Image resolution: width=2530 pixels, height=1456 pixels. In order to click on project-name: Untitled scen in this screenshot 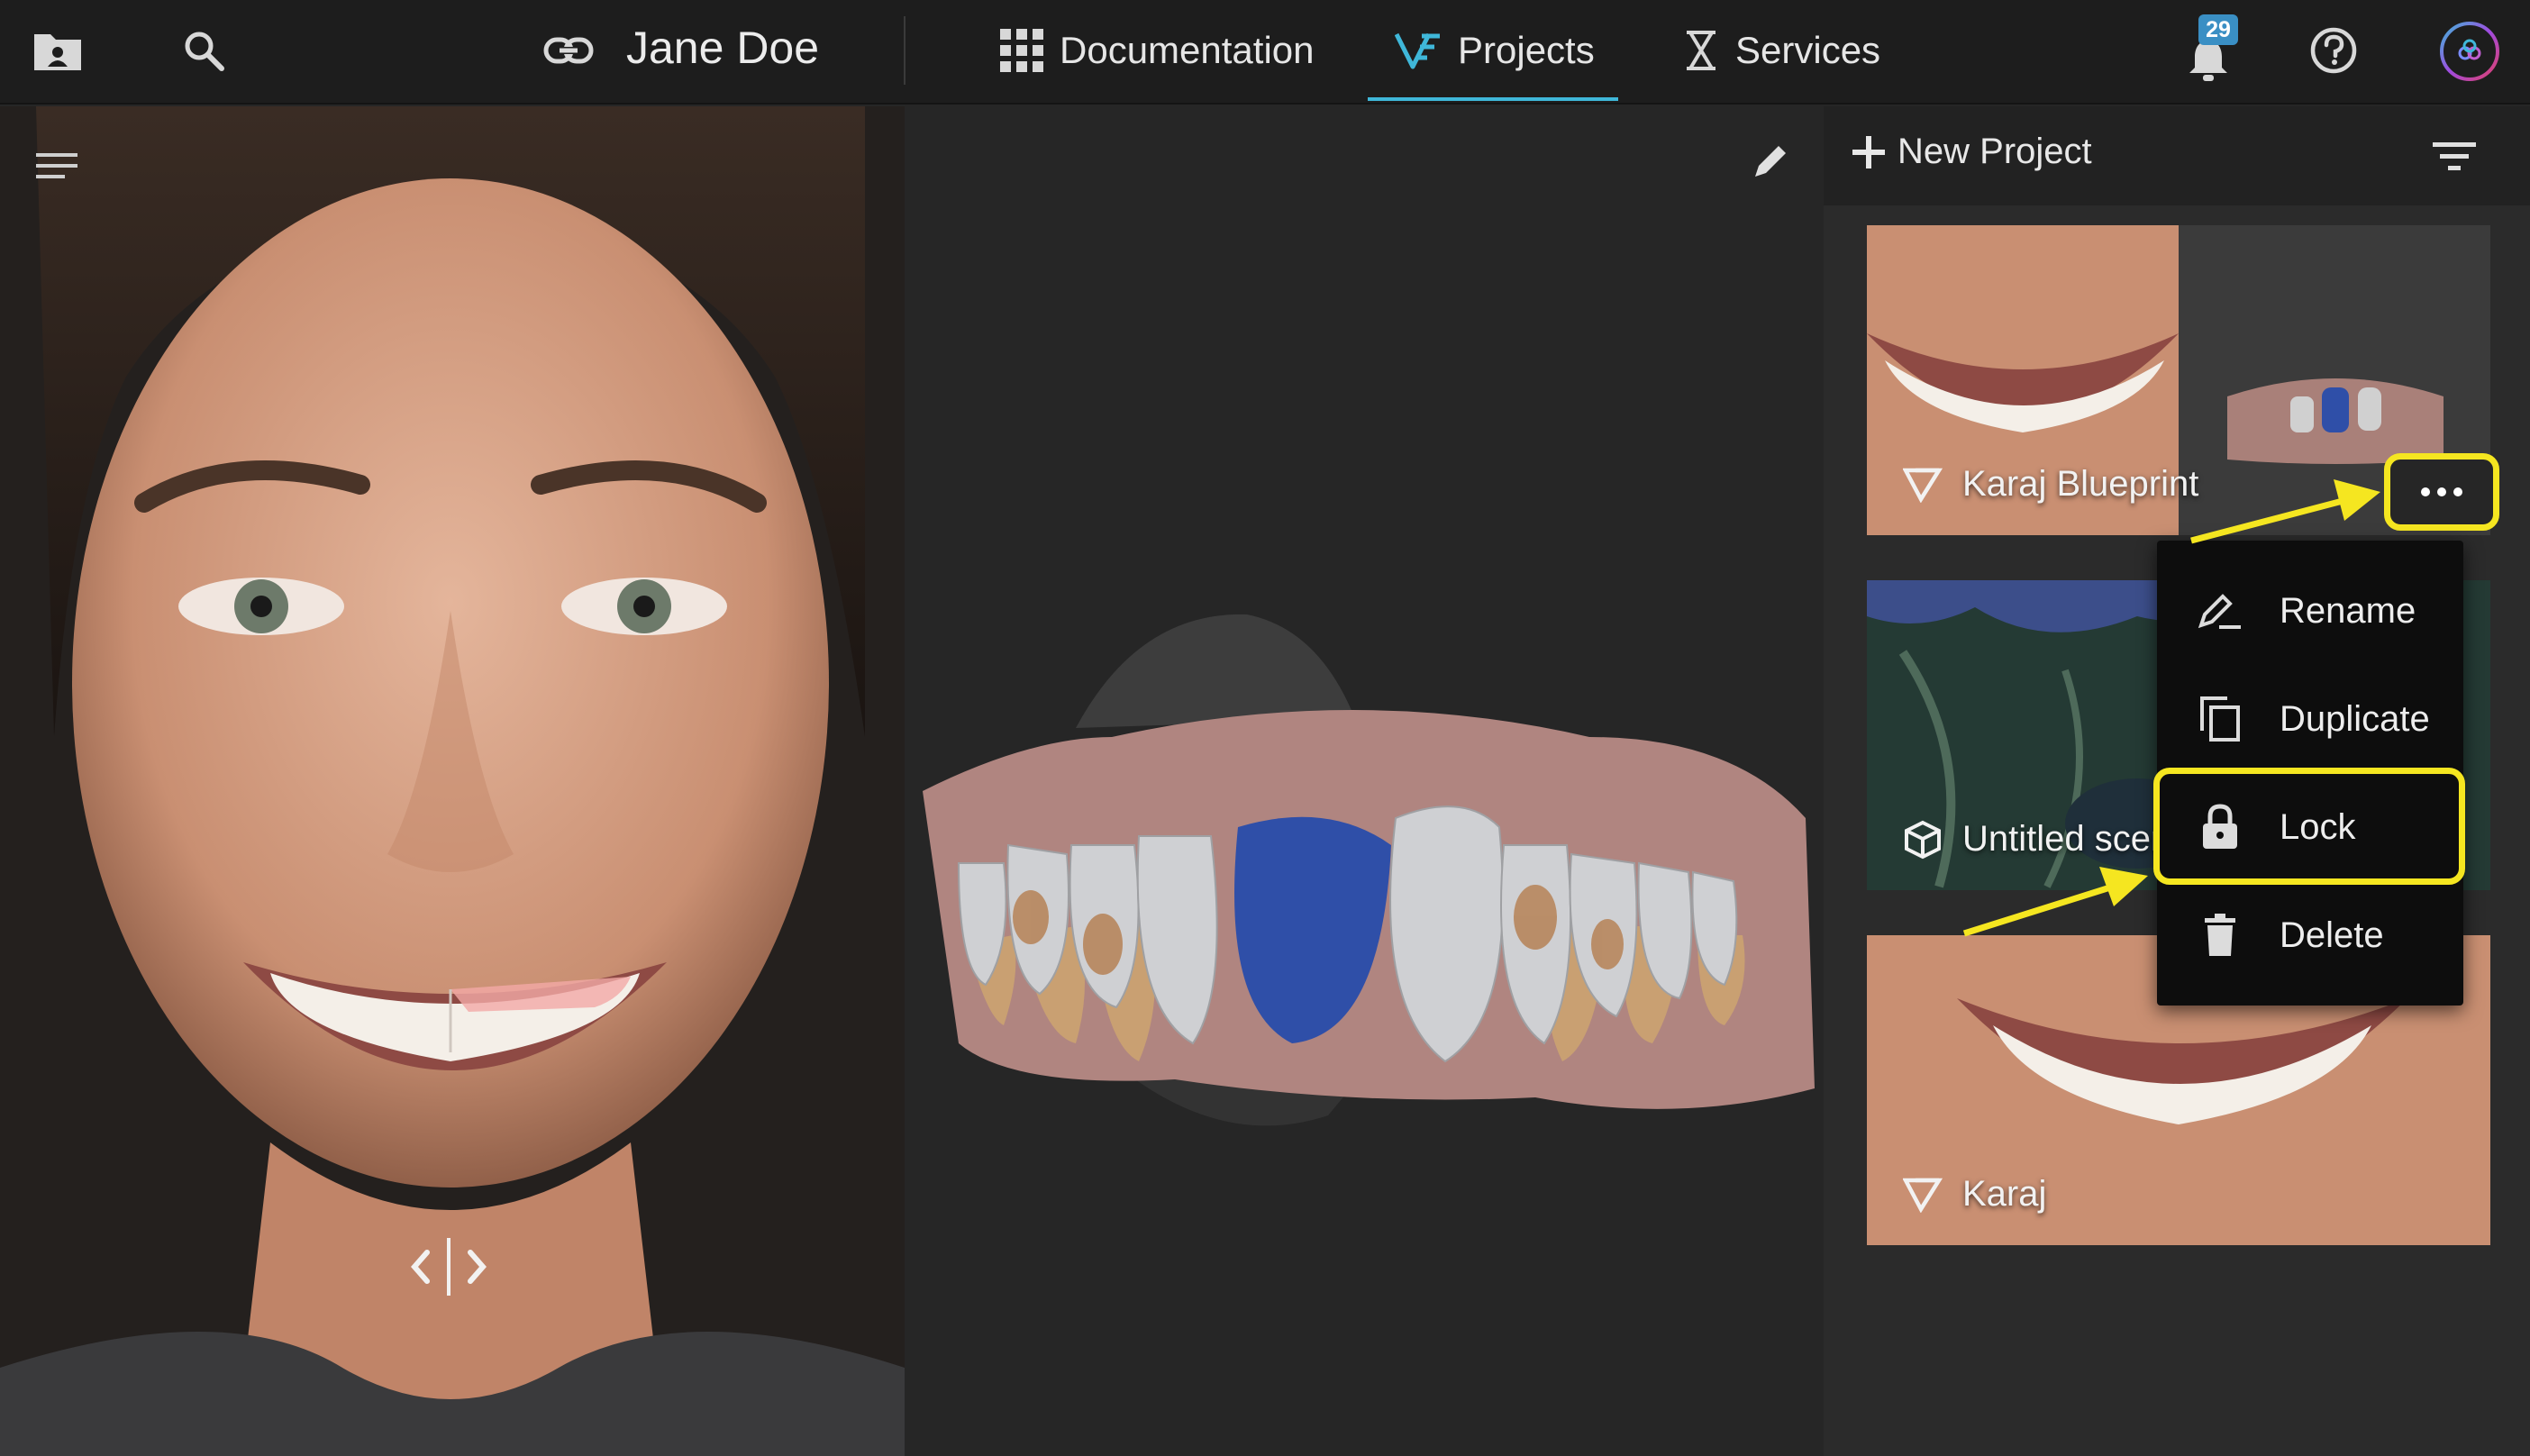, I will do `click(2066, 839)`.